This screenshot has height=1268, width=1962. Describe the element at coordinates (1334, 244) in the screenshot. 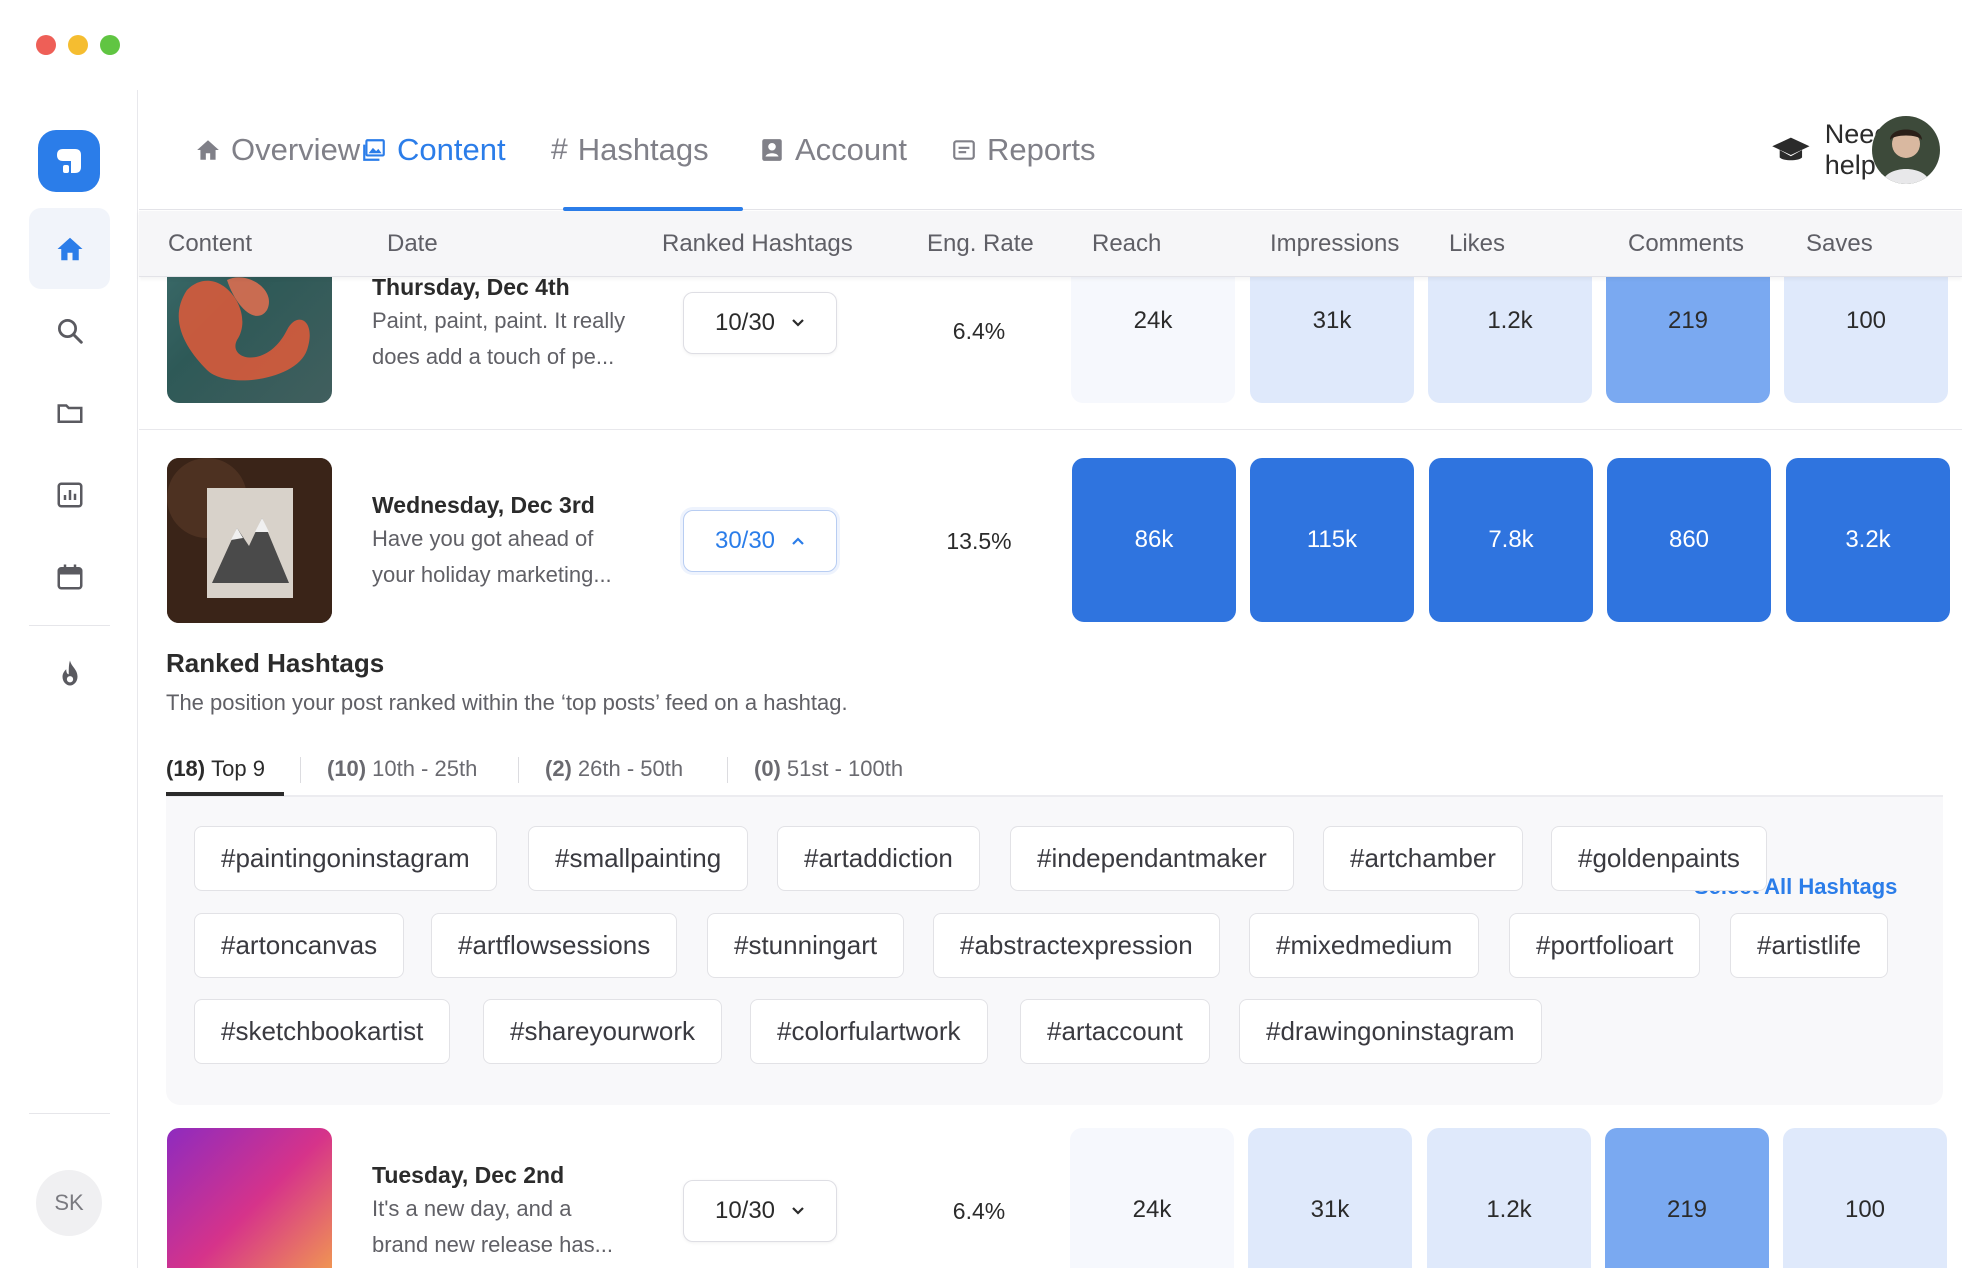

I see `column-header-impressions: Impressions` at that location.